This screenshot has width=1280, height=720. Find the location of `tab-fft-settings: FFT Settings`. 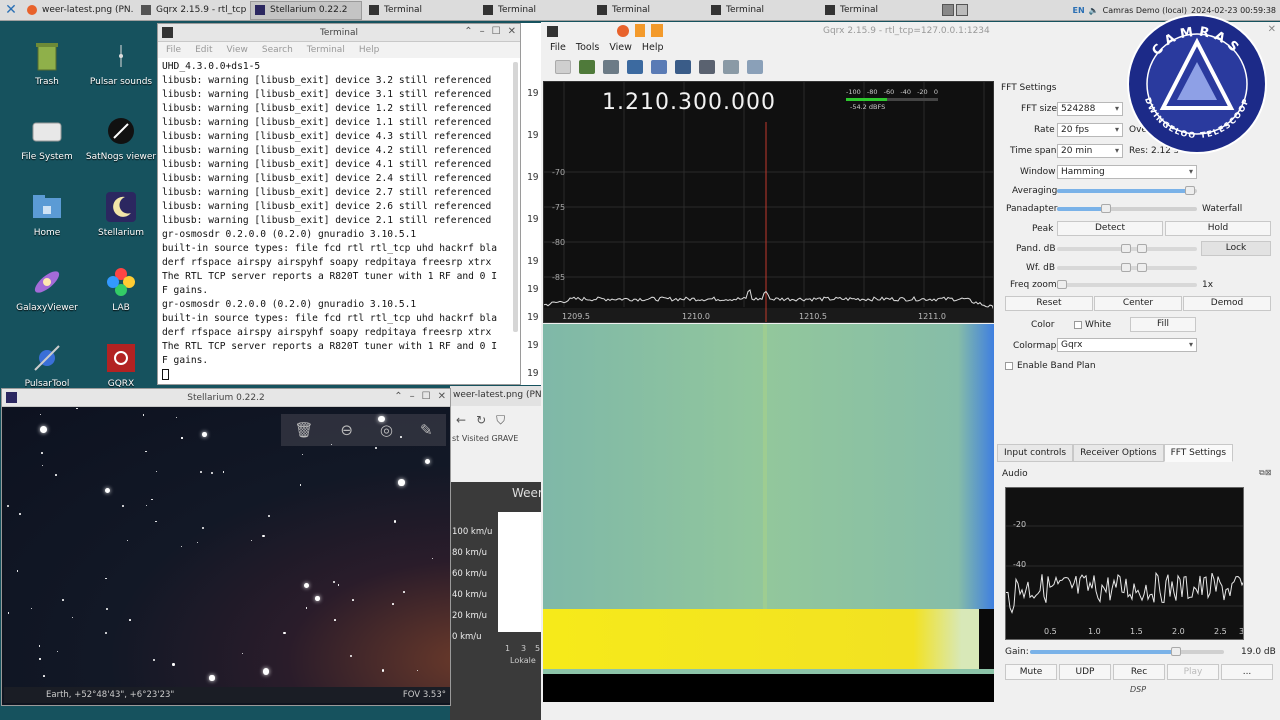

tab-fft-settings: FFT Settings is located at coordinates (1198, 453).